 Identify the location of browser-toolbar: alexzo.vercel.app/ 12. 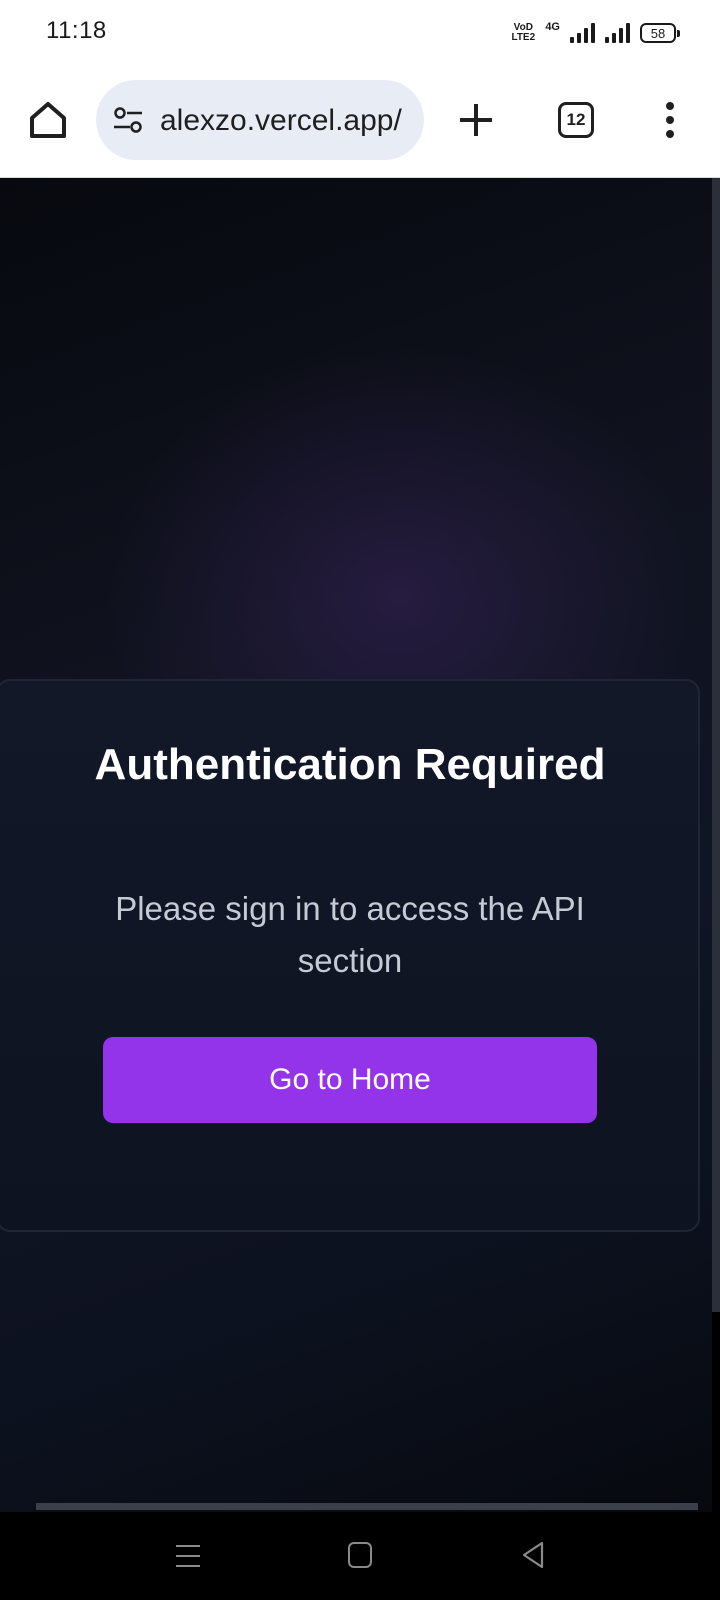
(360, 120).